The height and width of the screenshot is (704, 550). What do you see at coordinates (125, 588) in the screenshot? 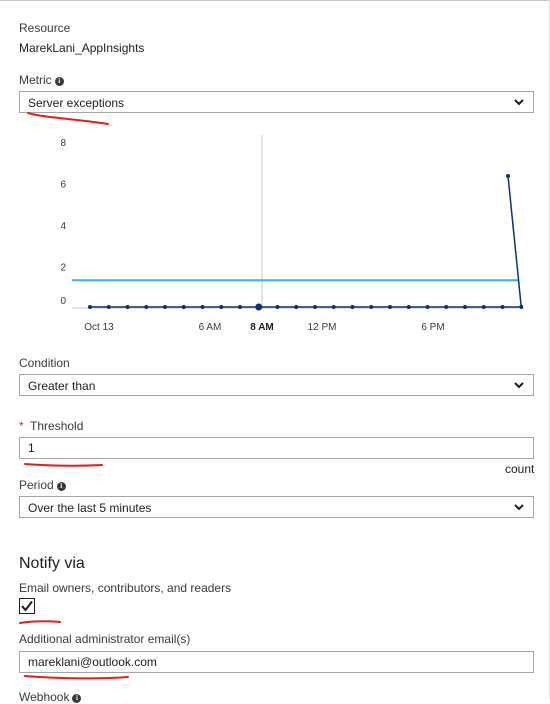
I see `email-owners-label: Email owners, contributors, and readers` at bounding box center [125, 588].